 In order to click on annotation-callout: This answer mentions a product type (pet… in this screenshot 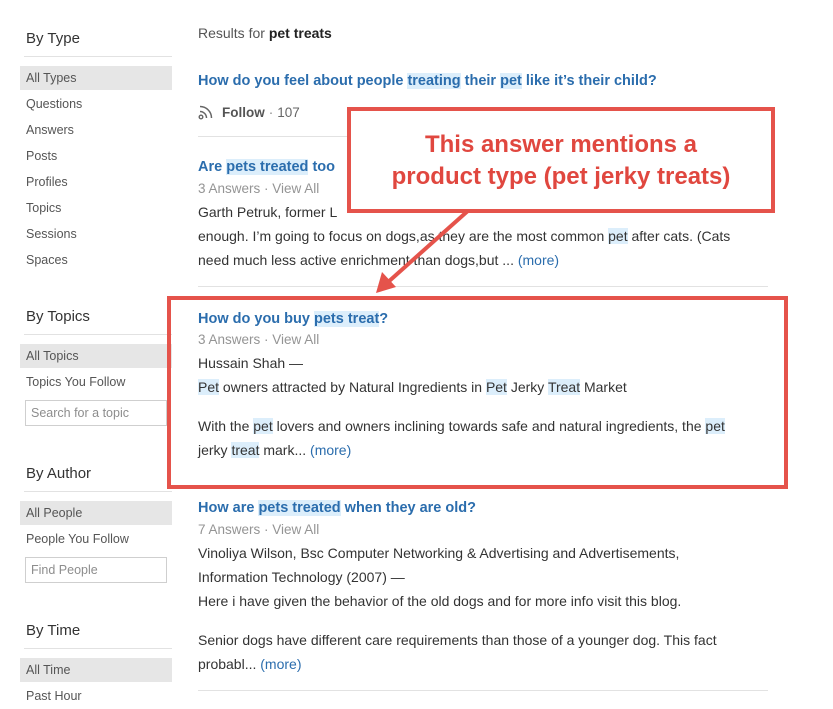, I will do `click(561, 160)`.